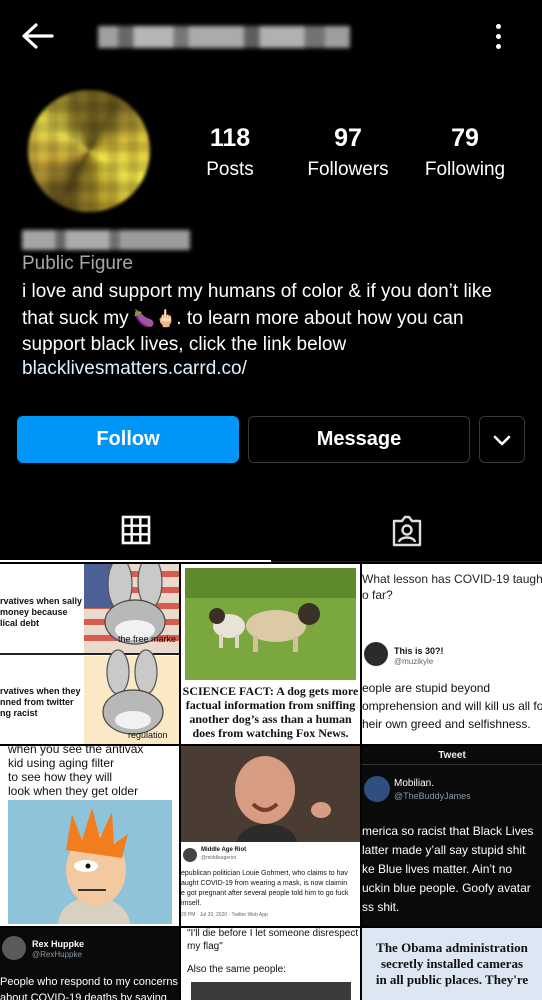  I want to click on suggested-dropdown-button, so click(502, 439).